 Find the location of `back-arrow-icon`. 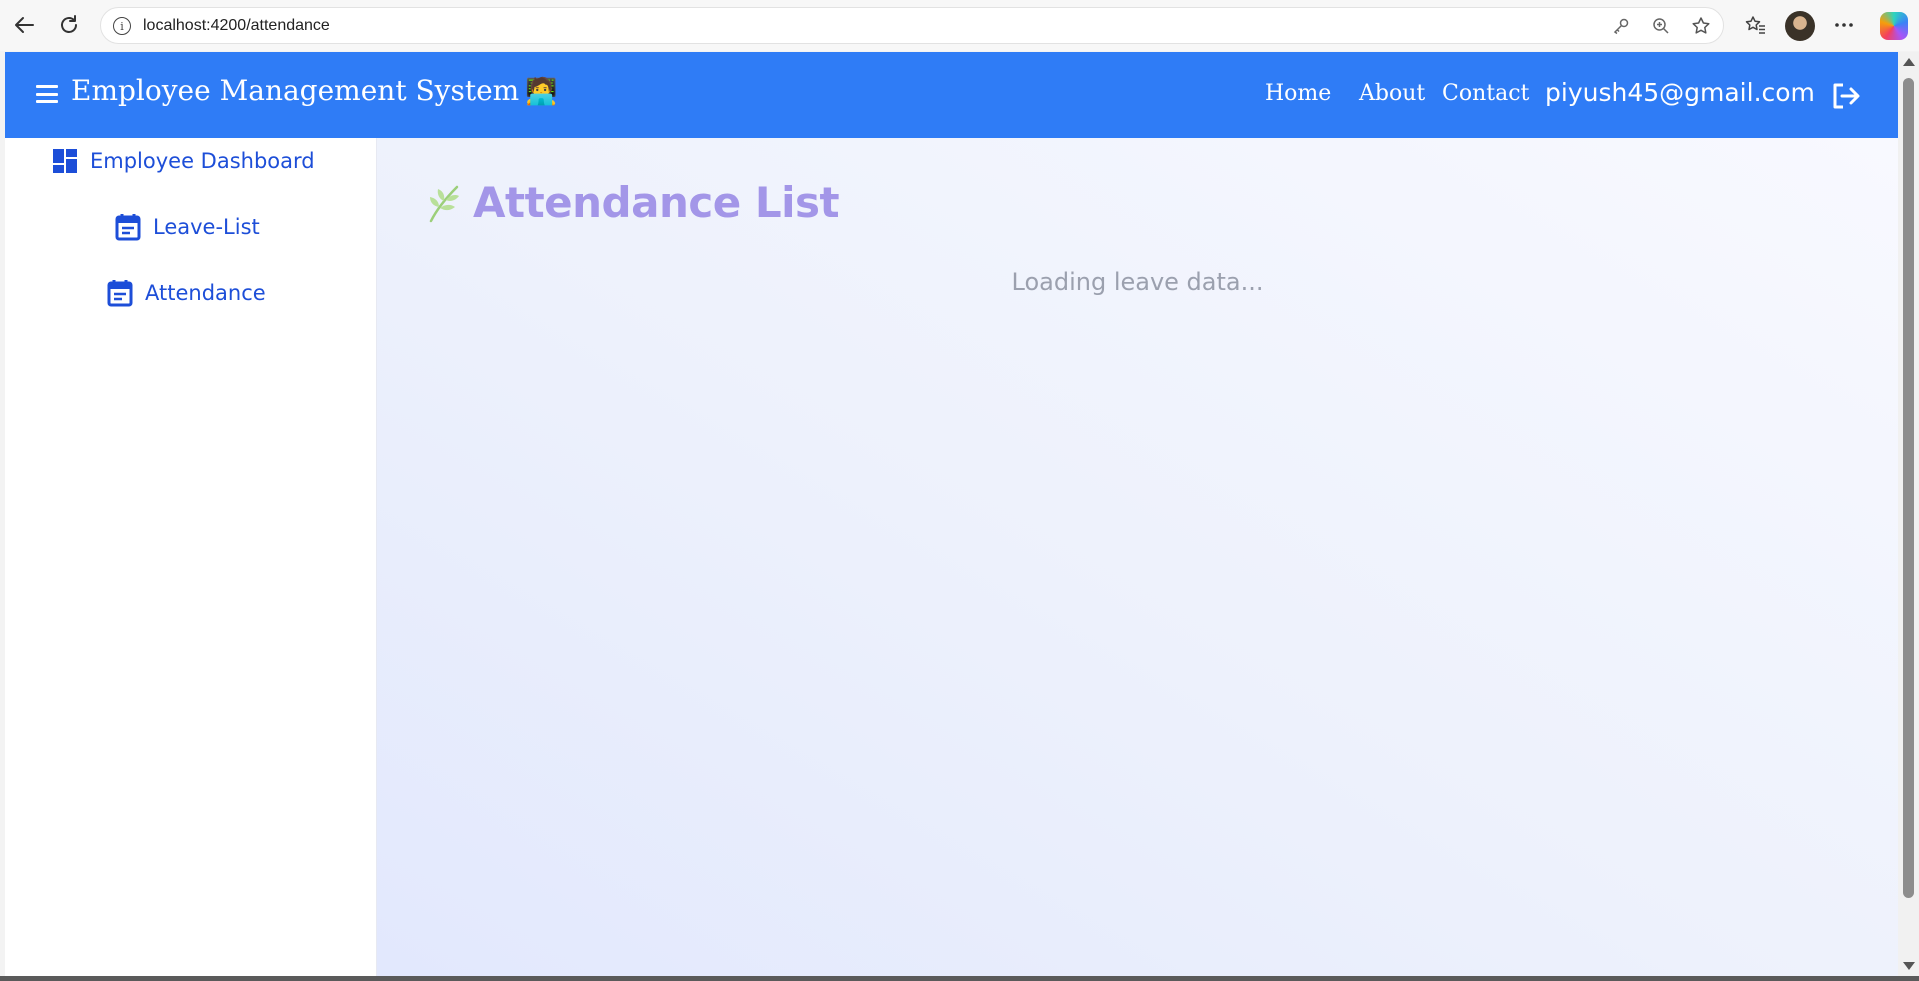

back-arrow-icon is located at coordinates (24, 25).